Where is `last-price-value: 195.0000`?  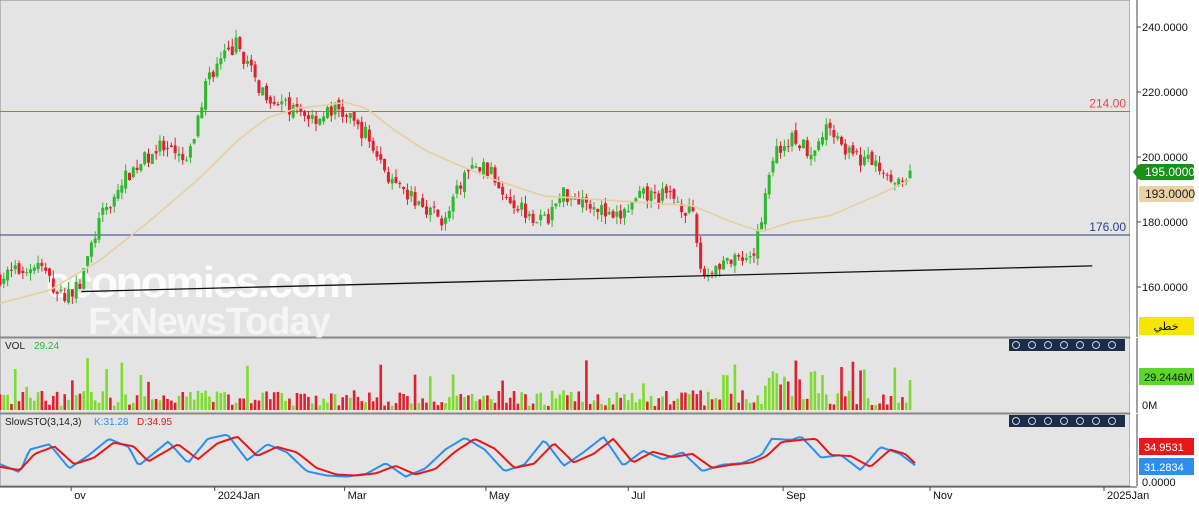 last-price-value: 195.0000 is located at coordinates (1170, 172).